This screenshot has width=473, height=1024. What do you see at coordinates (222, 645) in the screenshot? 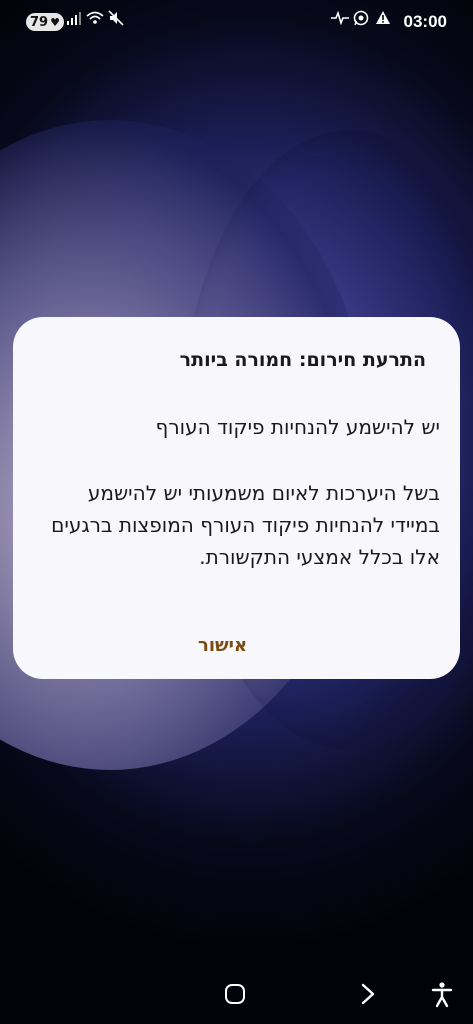
I see `confirm-button: אישור` at bounding box center [222, 645].